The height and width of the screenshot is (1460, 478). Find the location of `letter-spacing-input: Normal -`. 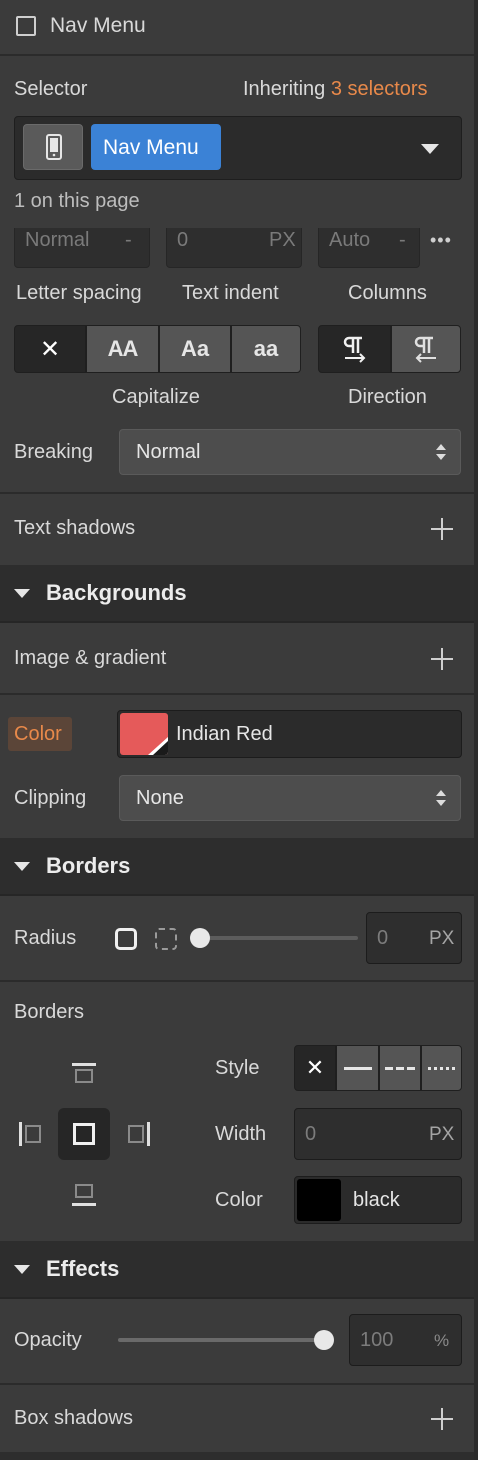

letter-spacing-input: Normal - is located at coordinates (82, 248).